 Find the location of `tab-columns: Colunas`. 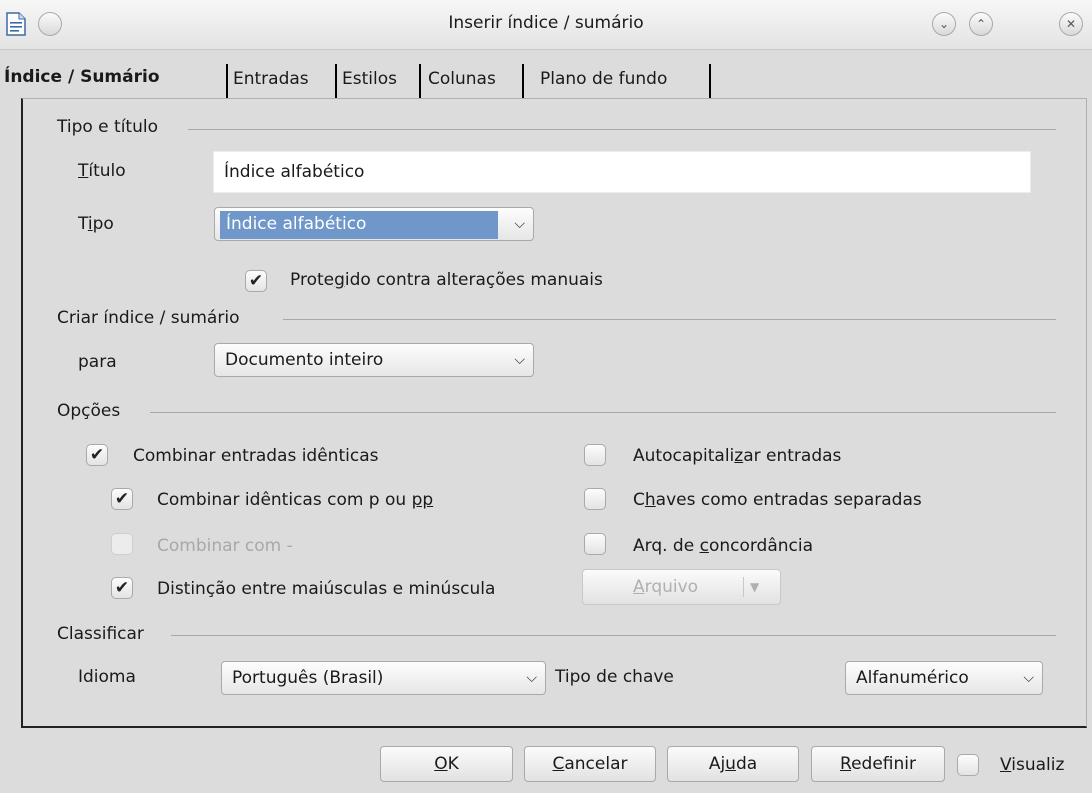

tab-columns: Colunas is located at coordinates (462, 81).